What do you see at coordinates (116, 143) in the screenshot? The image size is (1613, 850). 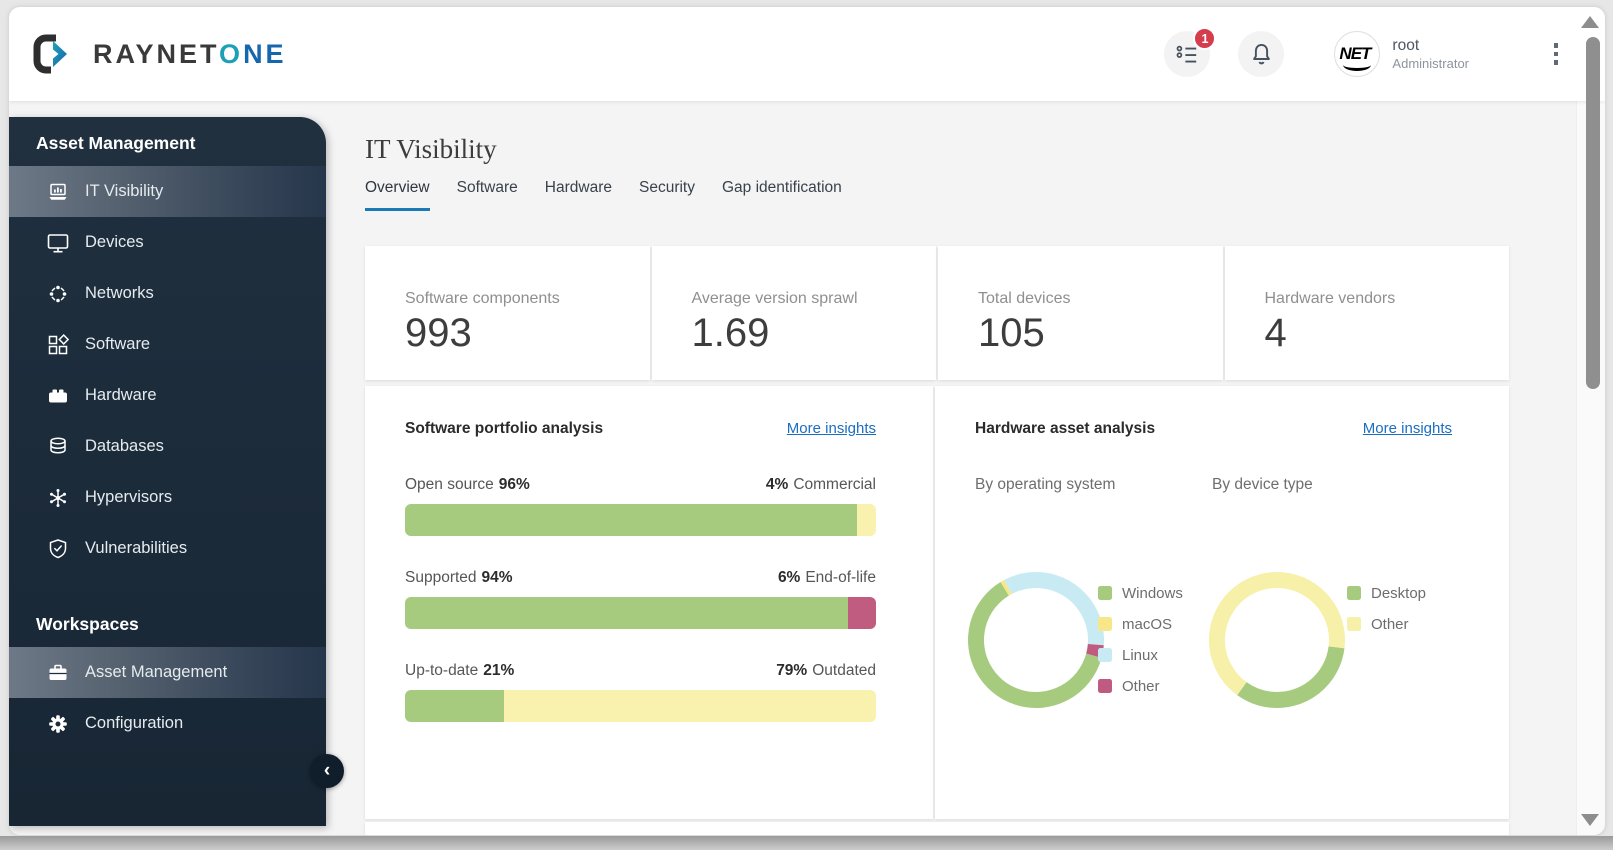 I see `sidebar-section-asset-management: Asset Management` at bounding box center [116, 143].